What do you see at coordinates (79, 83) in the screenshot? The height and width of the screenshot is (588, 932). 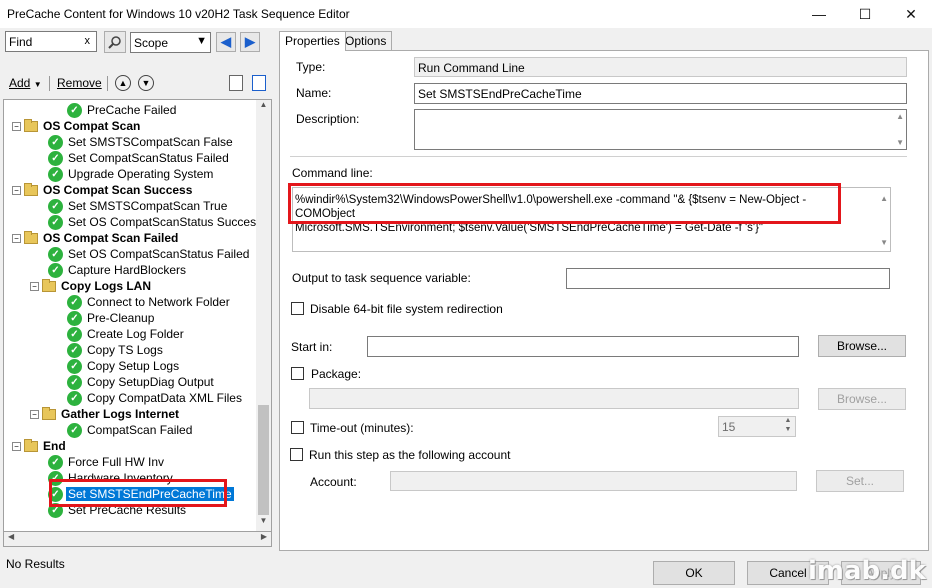 I see `remove-button: Remove` at bounding box center [79, 83].